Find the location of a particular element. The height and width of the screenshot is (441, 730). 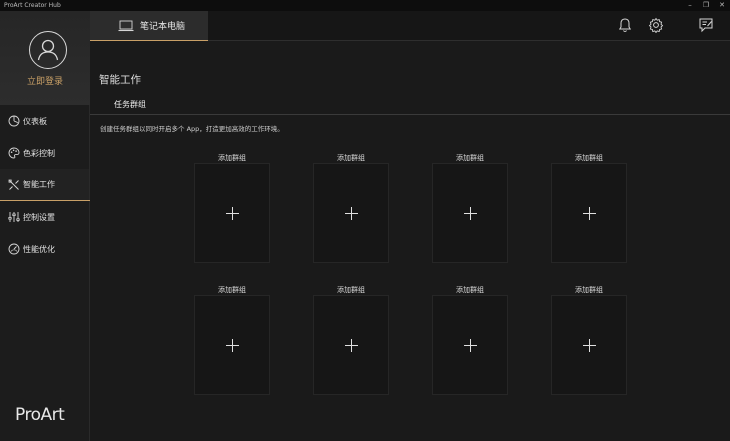

tab-task-groups: 任务群组 is located at coordinates (130, 107).